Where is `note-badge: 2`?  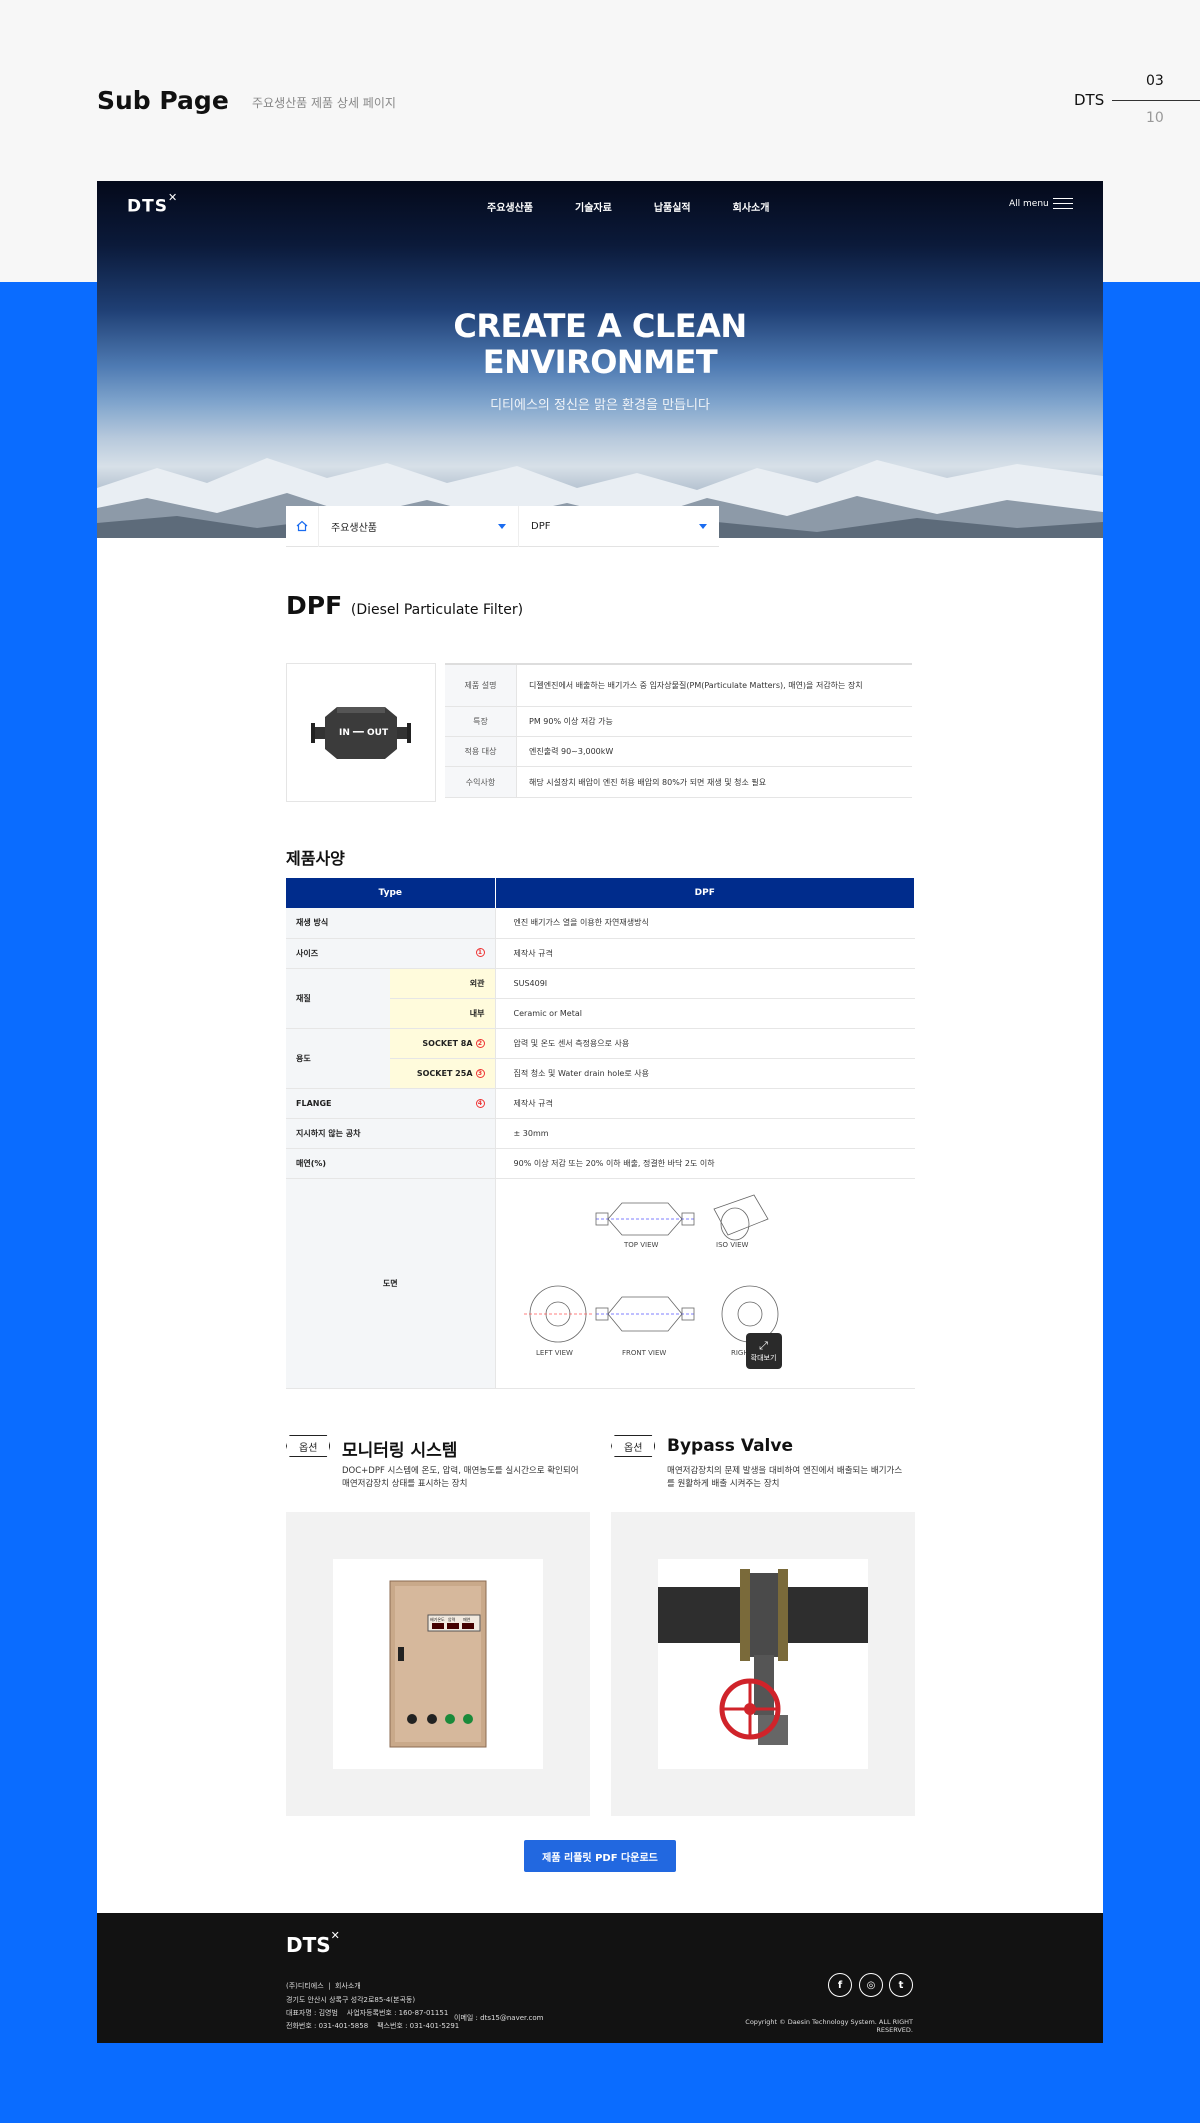 note-badge: 2 is located at coordinates (480, 1043).